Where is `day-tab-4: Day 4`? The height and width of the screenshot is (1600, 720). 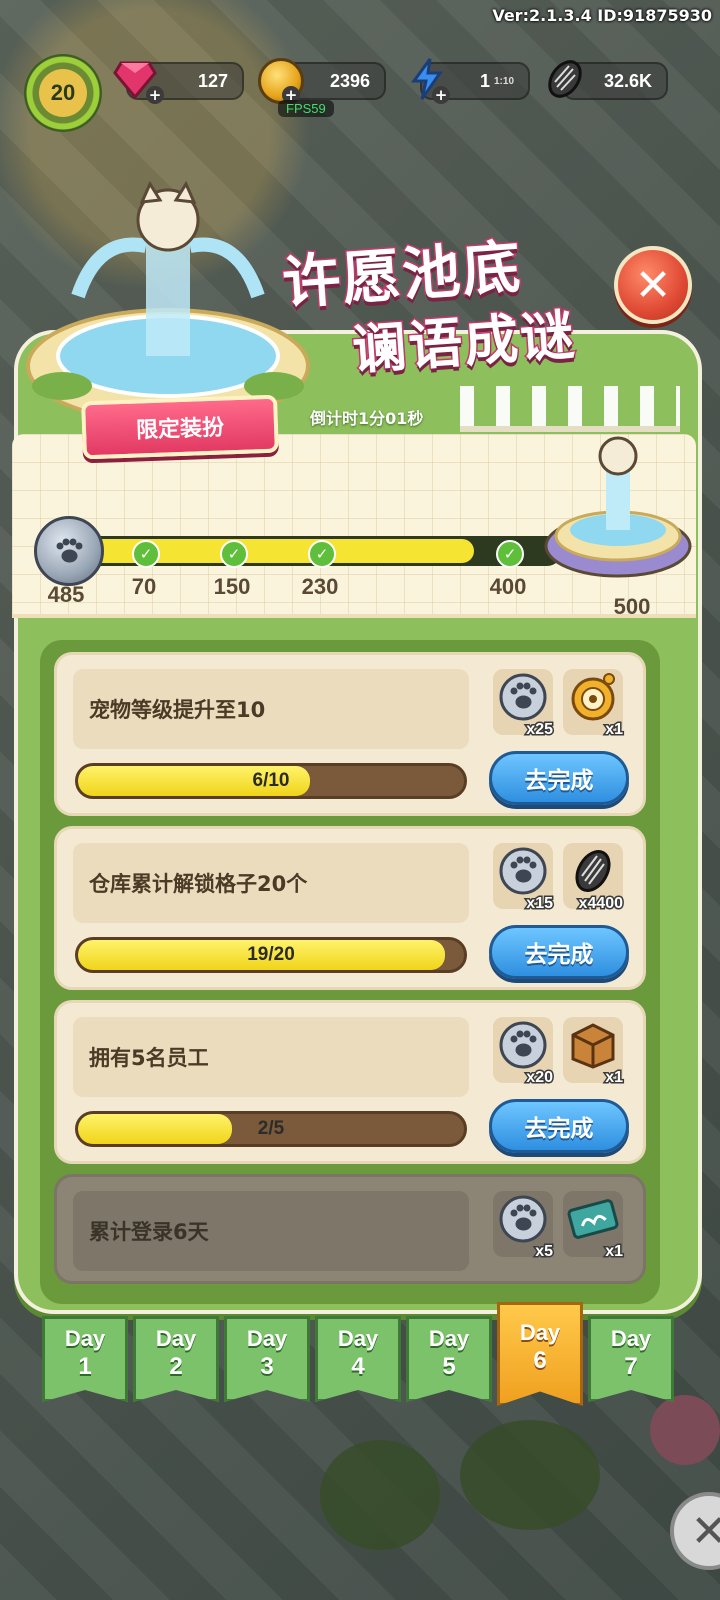 day-tab-4: Day 4 is located at coordinates (358, 1359).